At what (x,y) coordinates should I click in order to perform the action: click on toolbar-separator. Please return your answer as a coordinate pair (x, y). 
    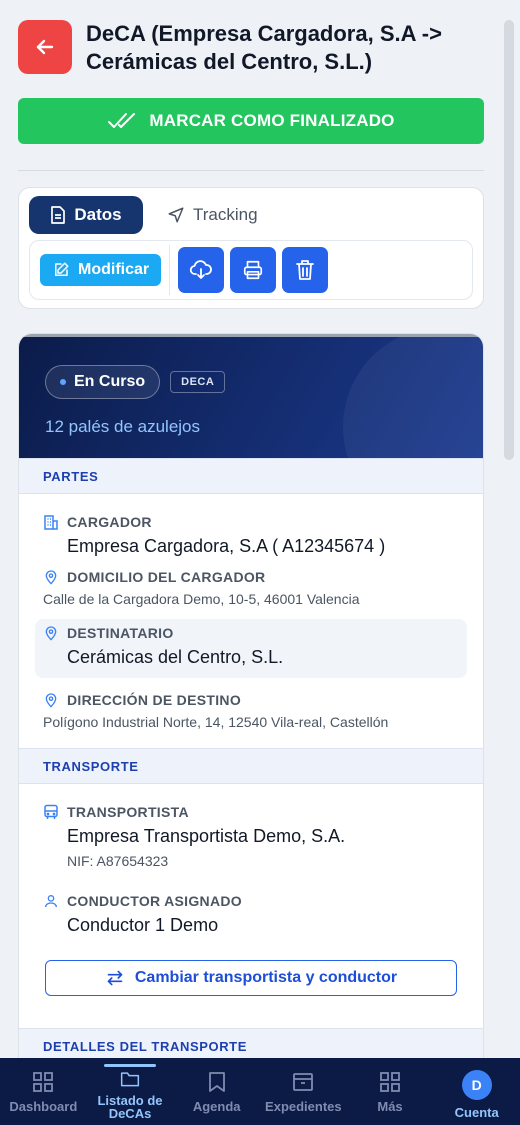
    Looking at the image, I should click on (170, 270).